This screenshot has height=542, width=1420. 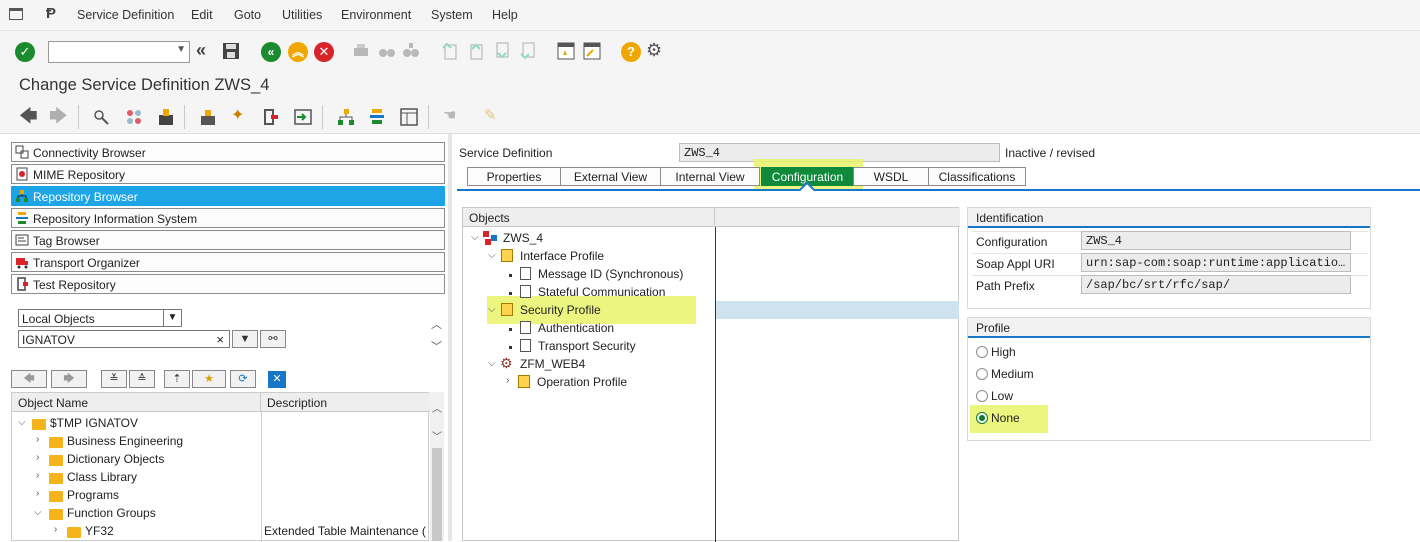 I want to click on exit-icon: ︽, so click(x=298, y=52).